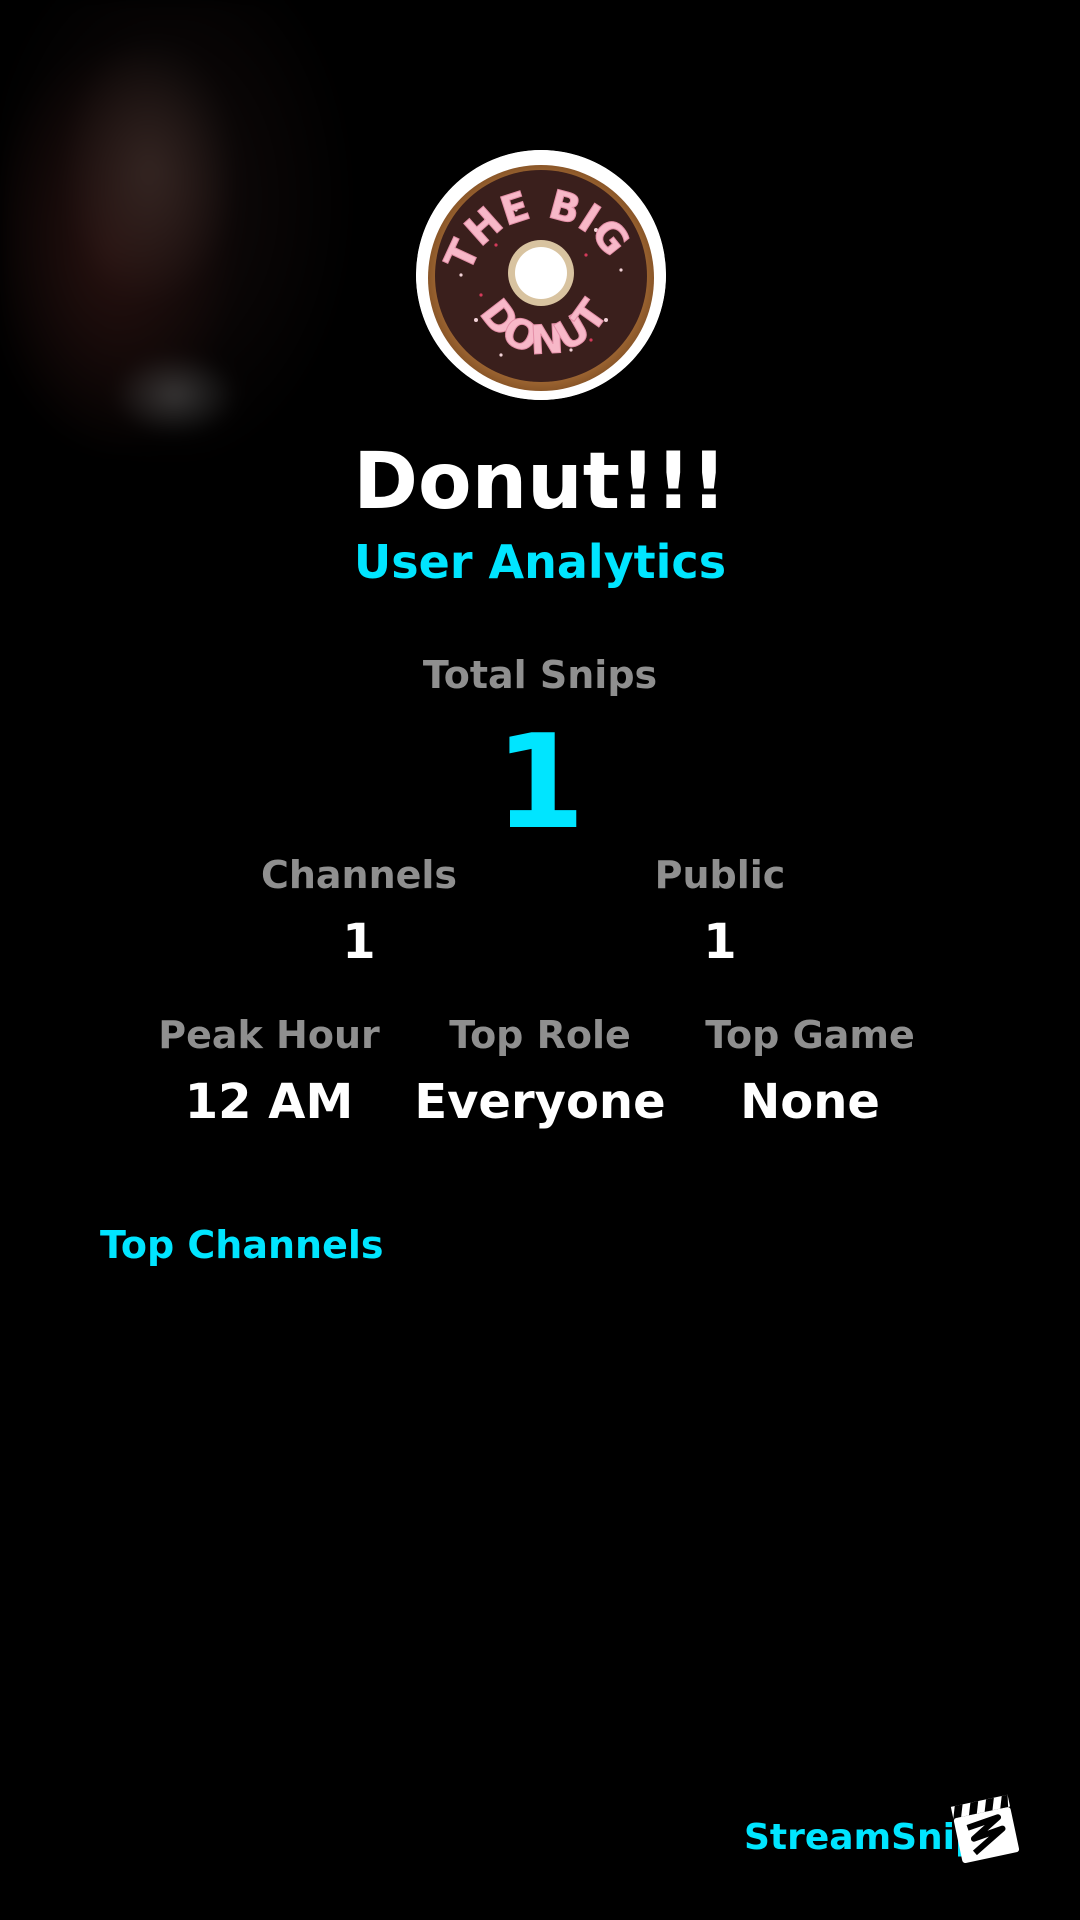 Image resolution: width=1080 pixels, height=1920 pixels. What do you see at coordinates (540, 482) in the screenshot?
I see `username: Donut!!!` at bounding box center [540, 482].